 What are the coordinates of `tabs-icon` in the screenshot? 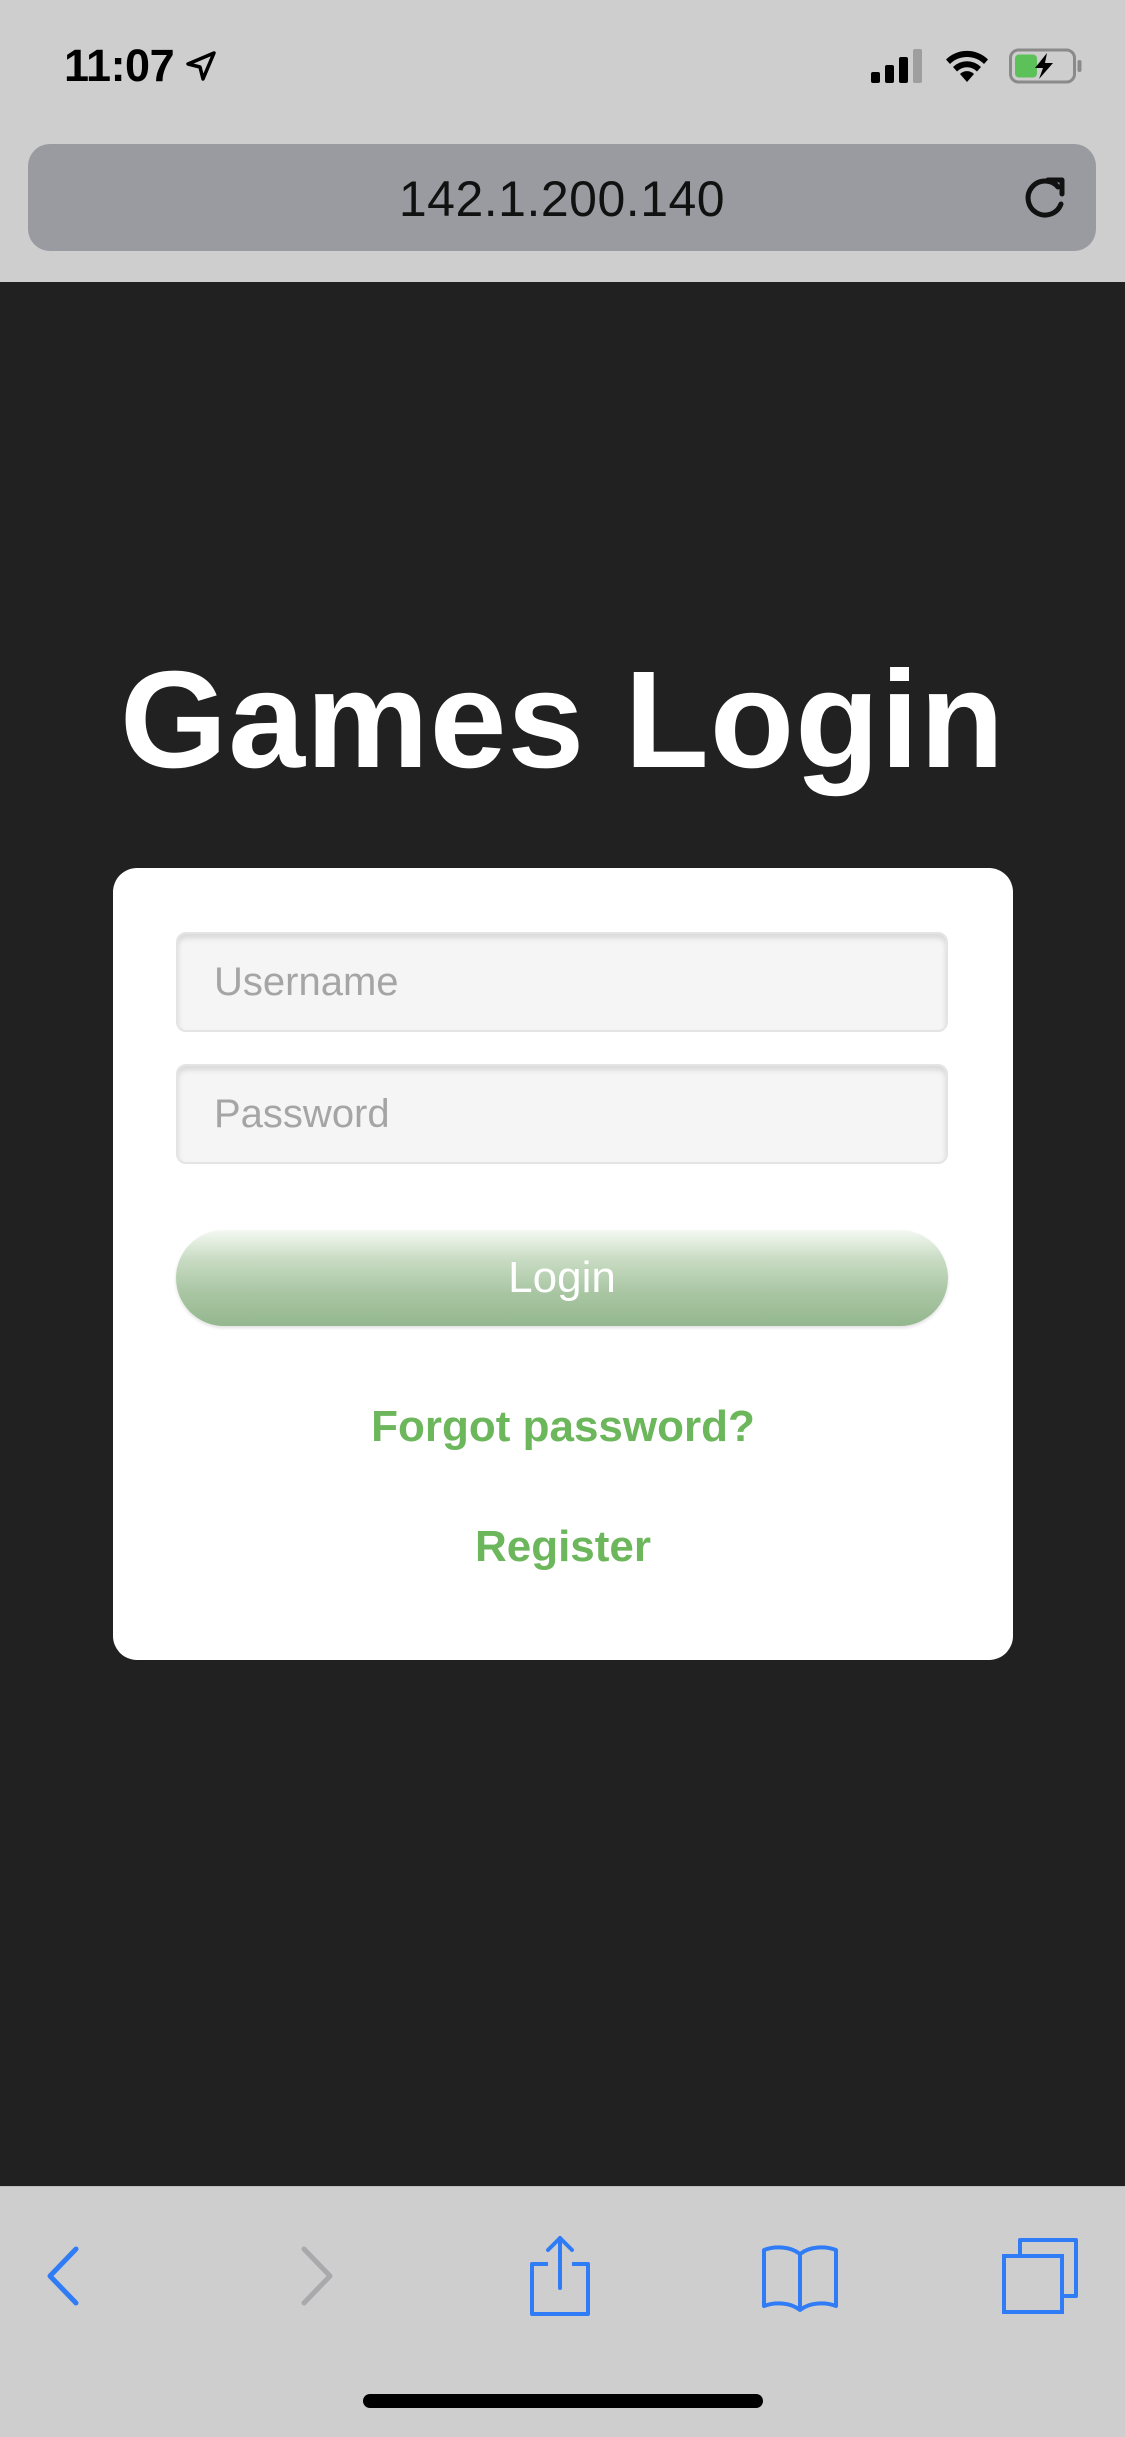 It's located at (1040, 2276).